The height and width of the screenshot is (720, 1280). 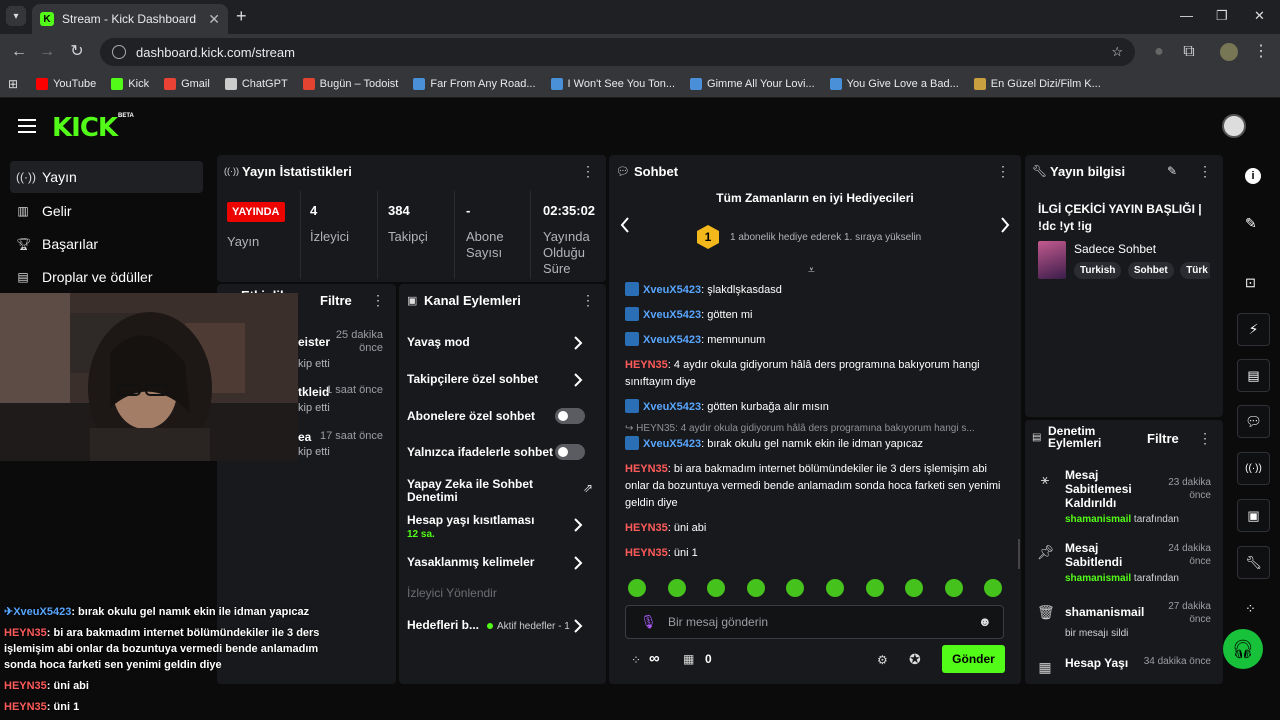 I want to click on slow-mode-row: Yavaş mod, so click(x=500, y=343).